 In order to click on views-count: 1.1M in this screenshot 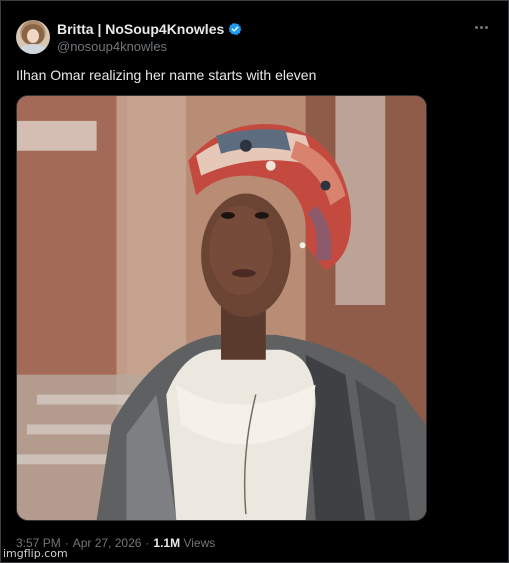, I will do `click(167, 543)`.